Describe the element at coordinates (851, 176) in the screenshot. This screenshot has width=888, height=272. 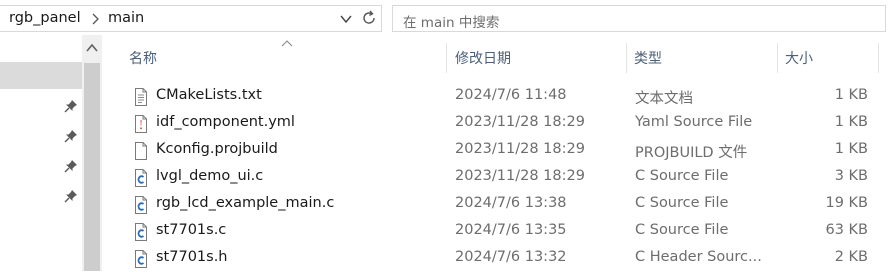
I see `file-size: 3 KB` at that location.